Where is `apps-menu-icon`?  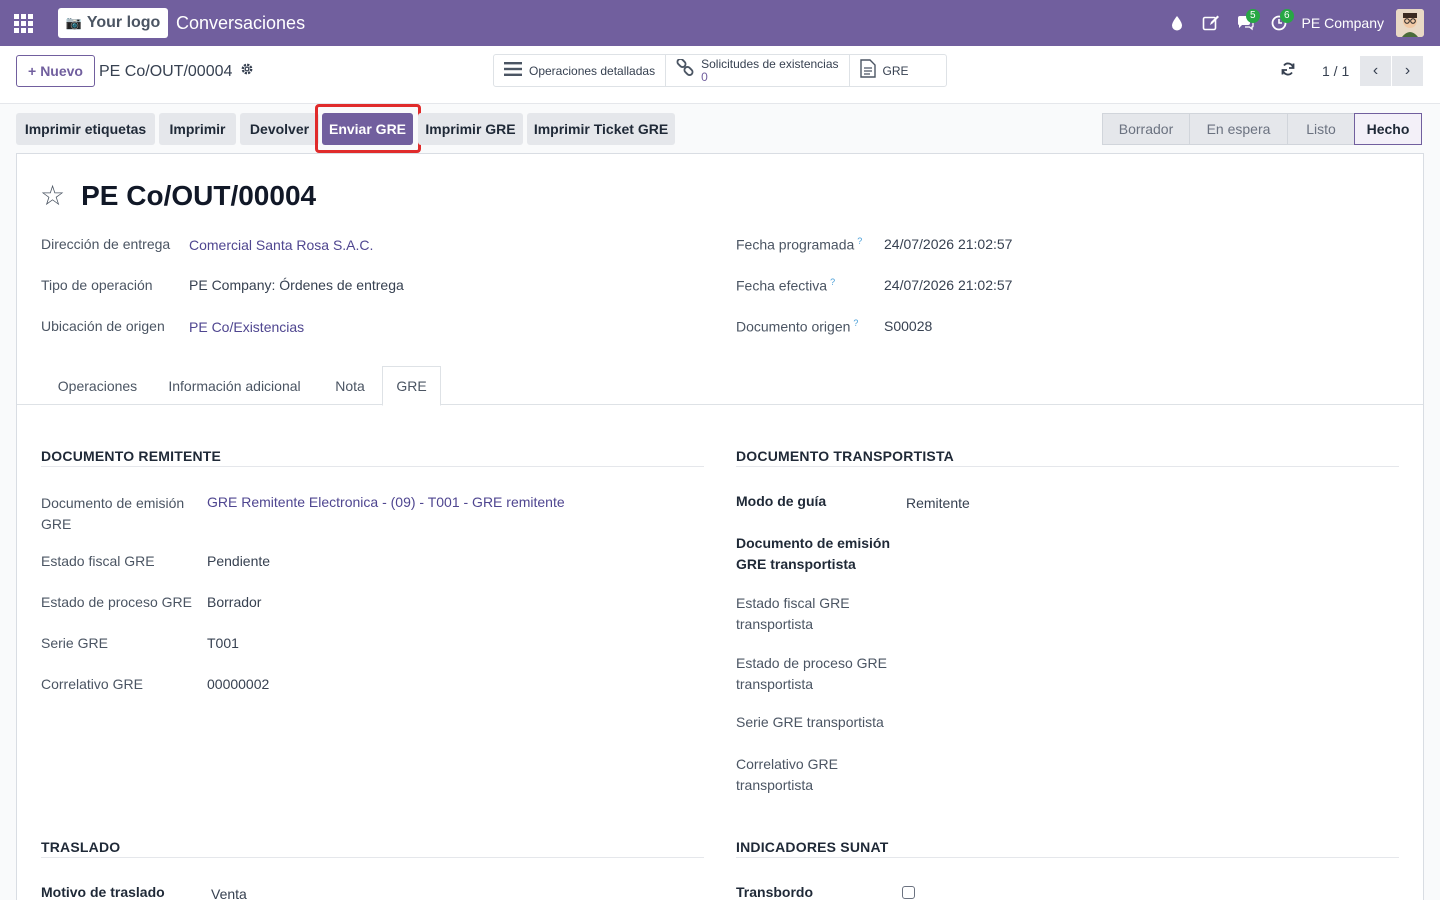
apps-menu-icon is located at coordinates (23, 23).